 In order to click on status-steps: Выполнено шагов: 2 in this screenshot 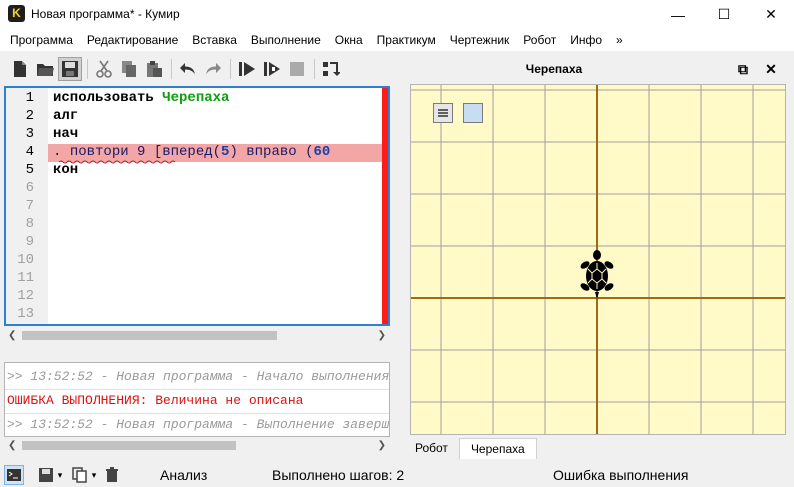, I will do `click(338, 475)`.